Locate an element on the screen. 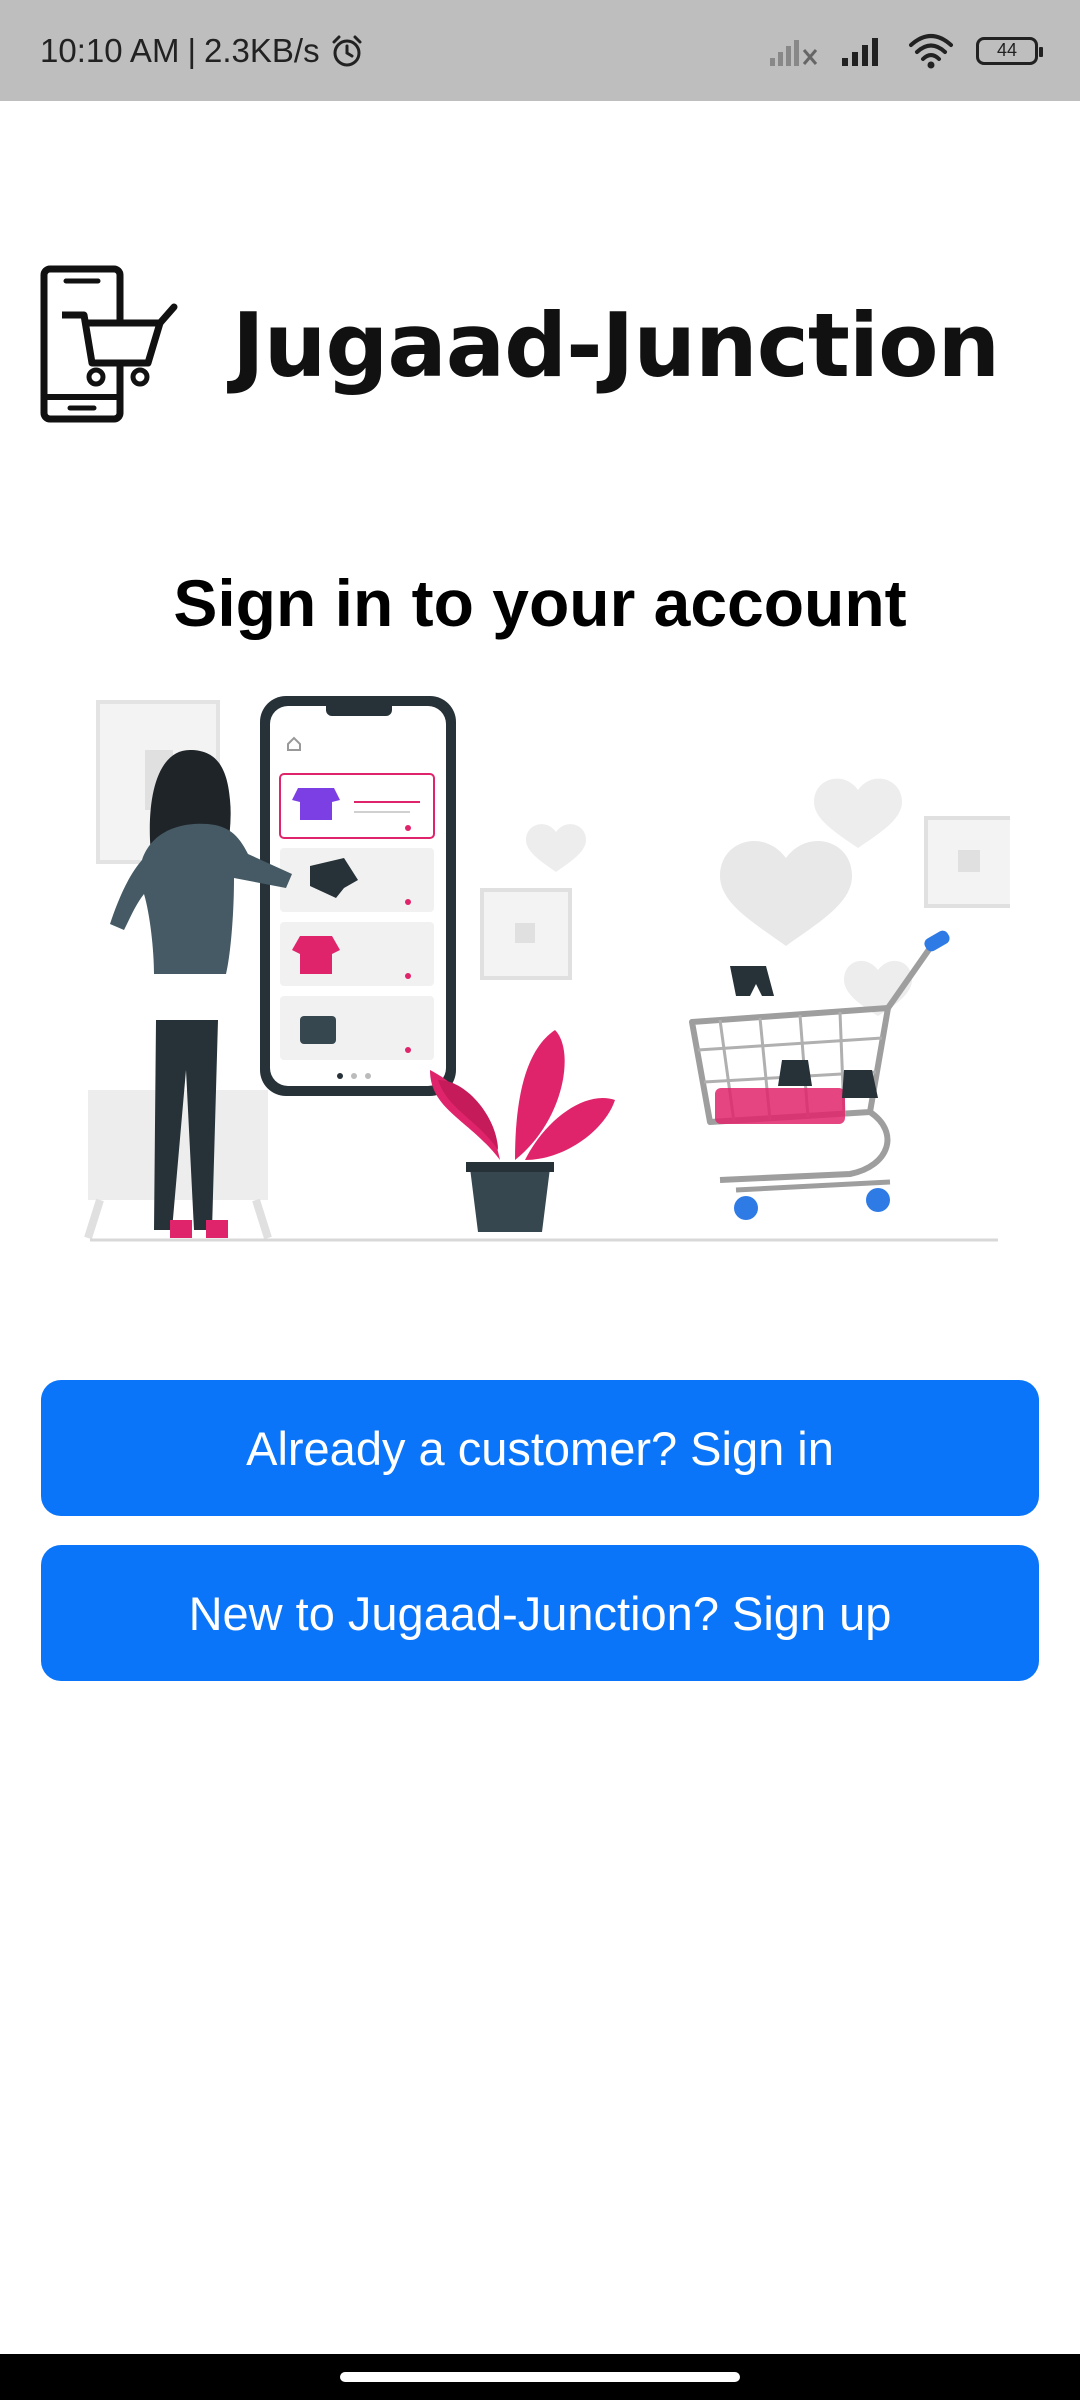  status-left: 10:10 AM | 2.3KB/s is located at coordinates (203, 51).